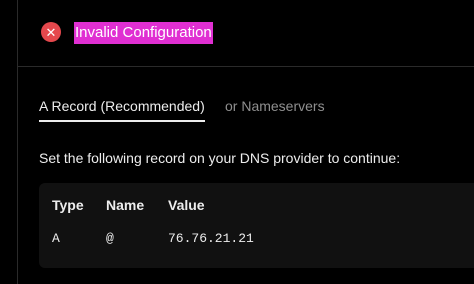 This screenshot has height=284, width=474. I want to click on column-header-value: Value, so click(186, 205).